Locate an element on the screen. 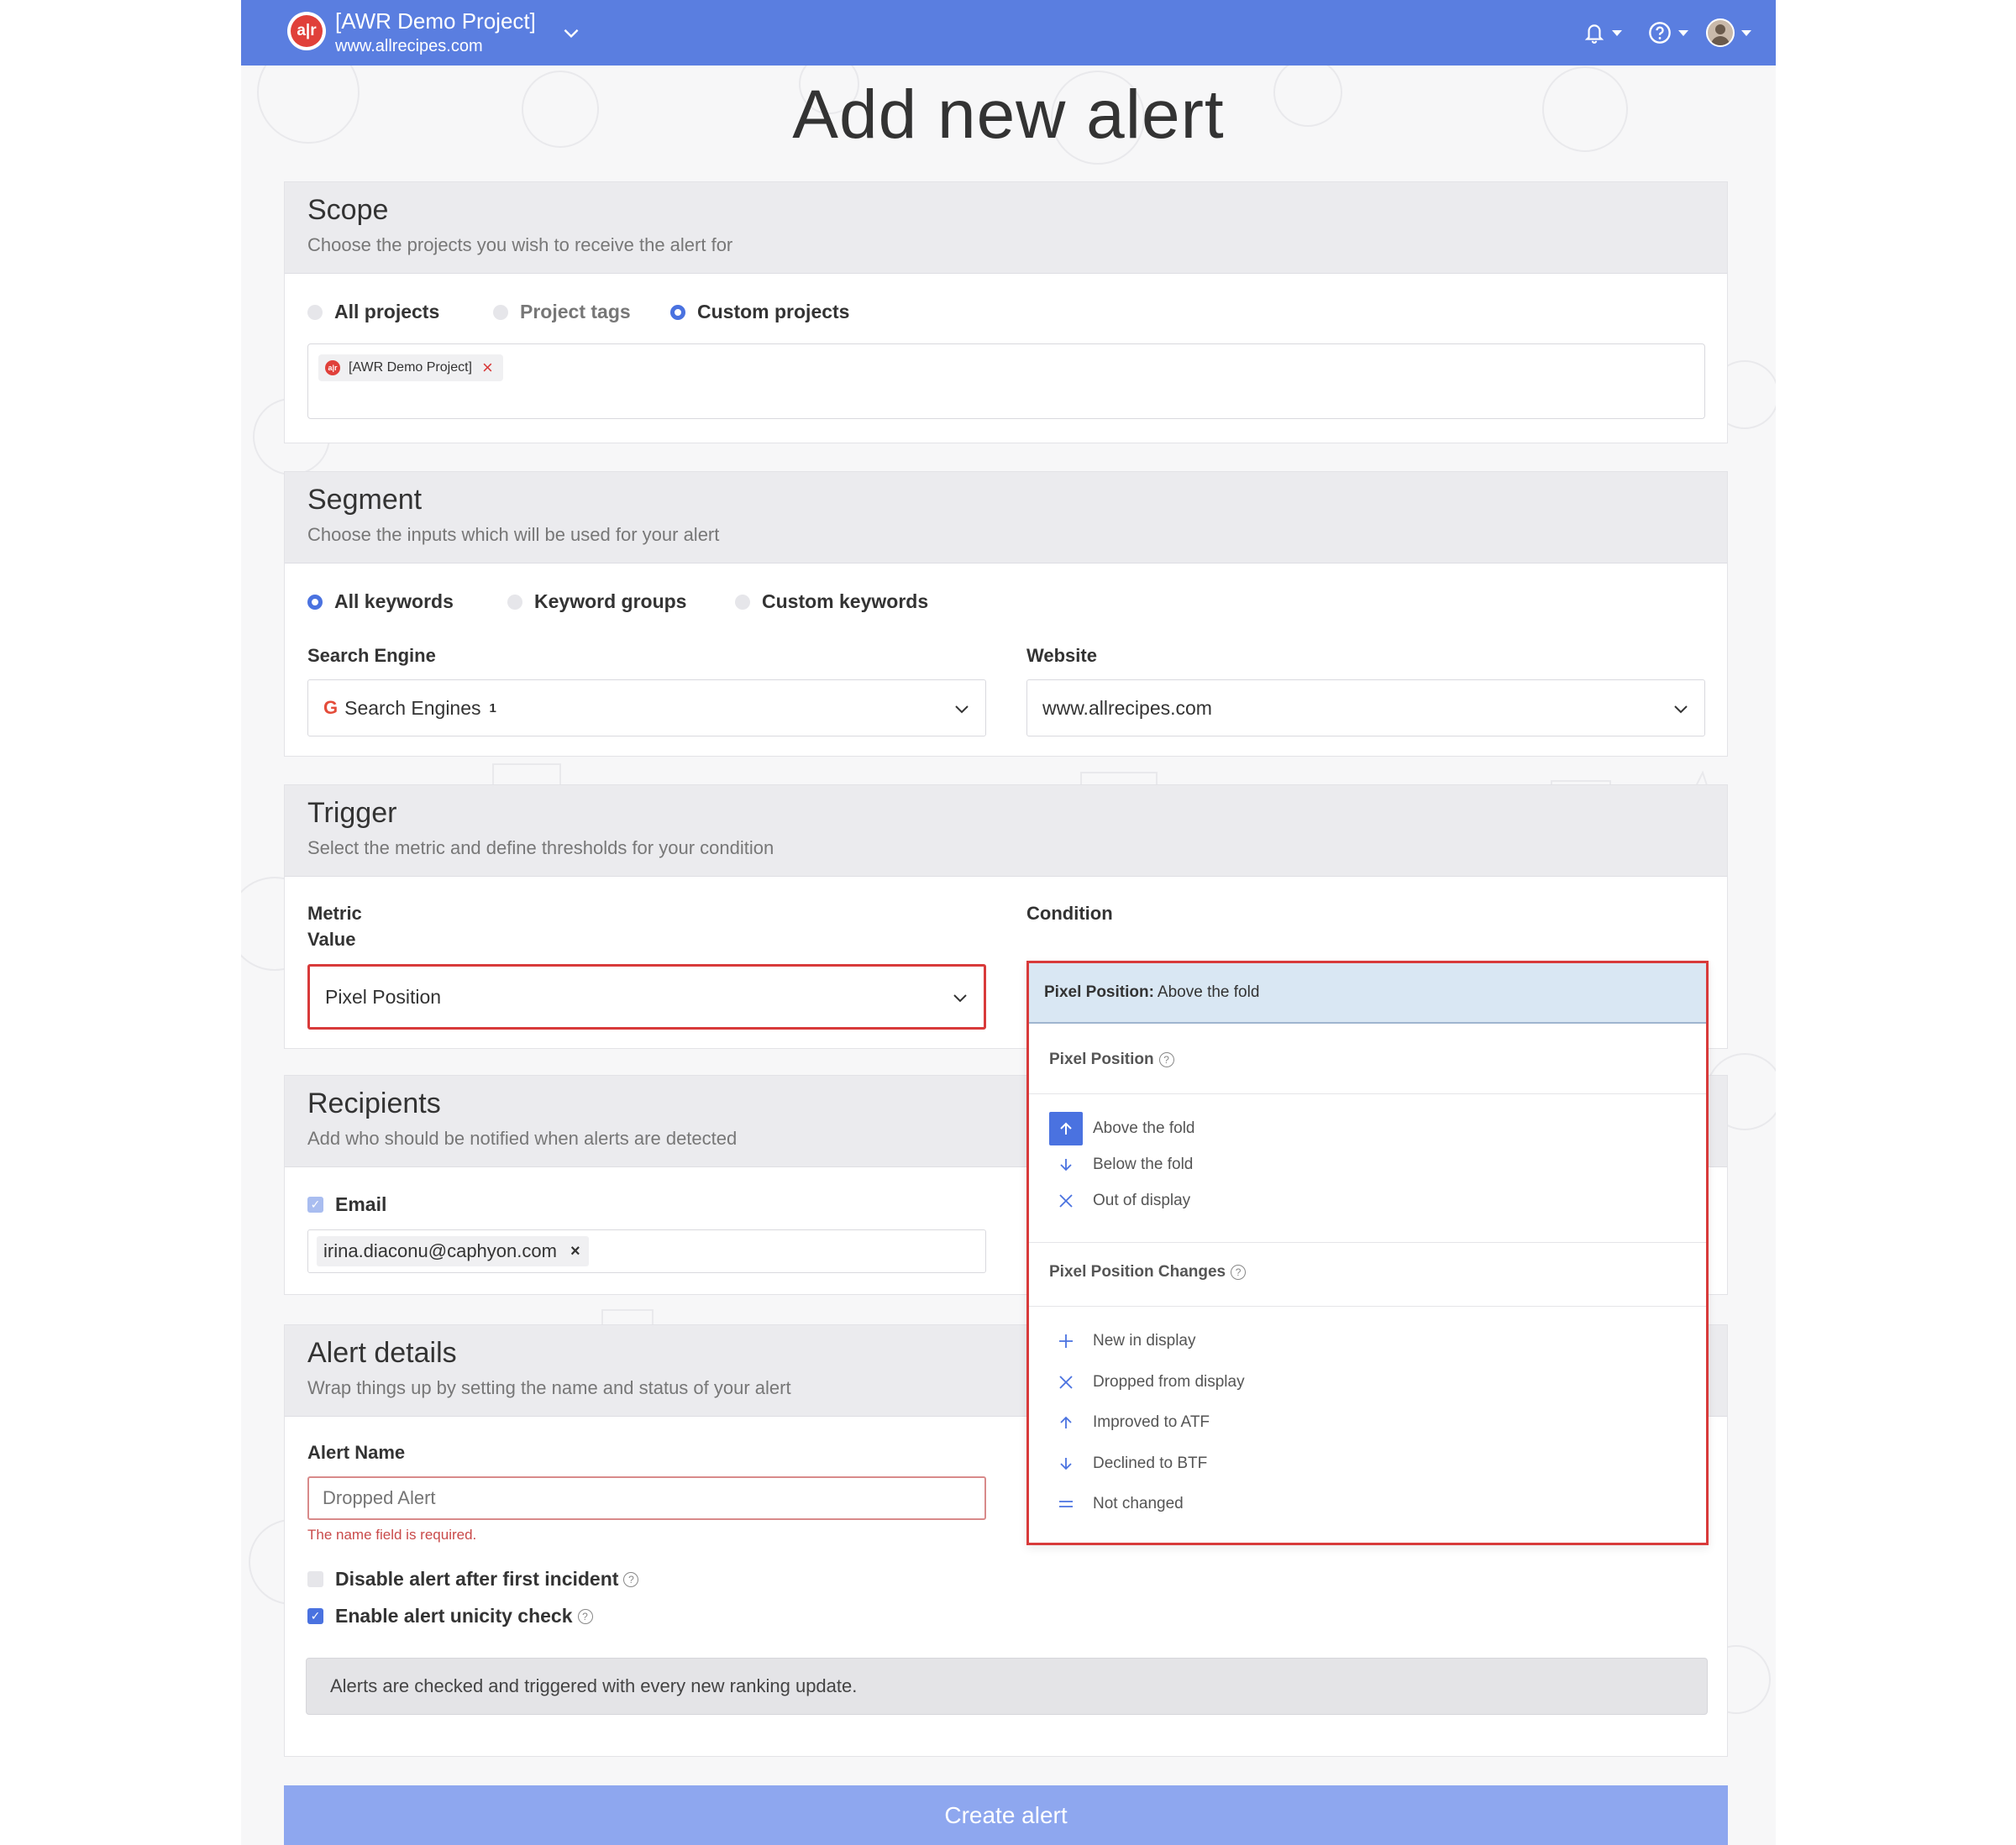 This screenshot has height=1845, width=2016. radio-all-keywords: All keywords is located at coordinates (380, 601).